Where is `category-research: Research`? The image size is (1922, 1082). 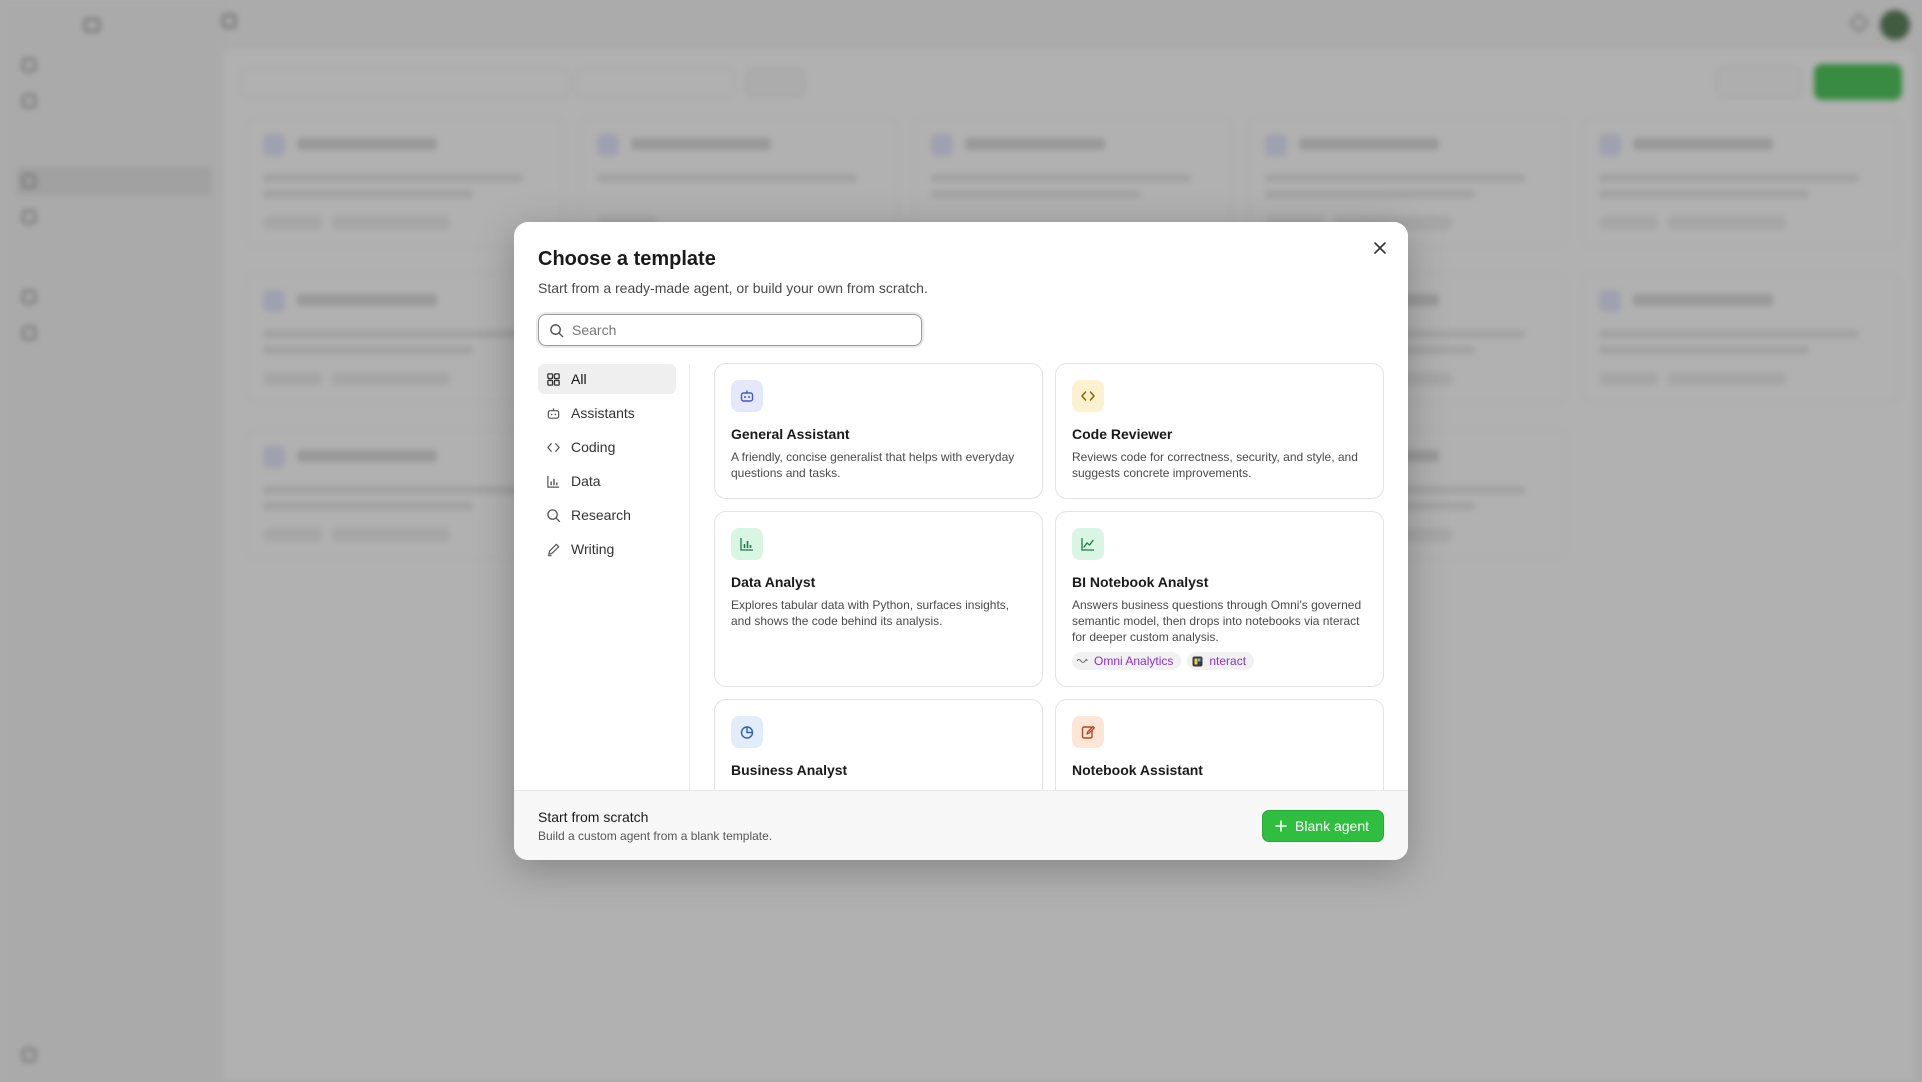 category-research: Research is located at coordinates (607, 515).